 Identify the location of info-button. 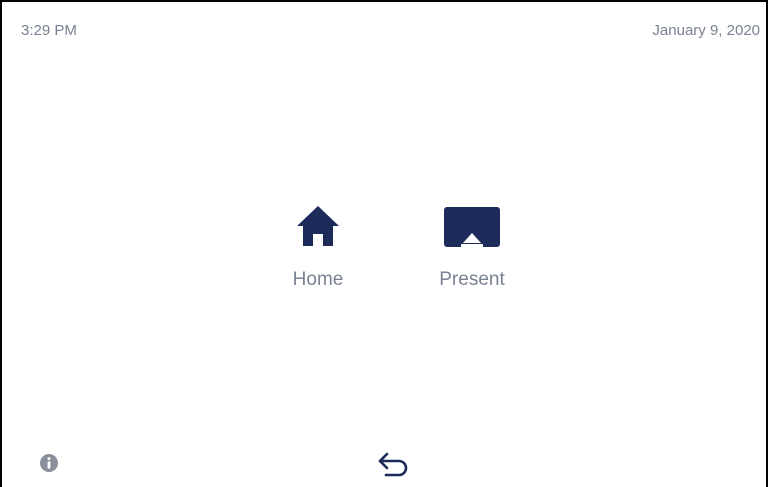
(49, 463).